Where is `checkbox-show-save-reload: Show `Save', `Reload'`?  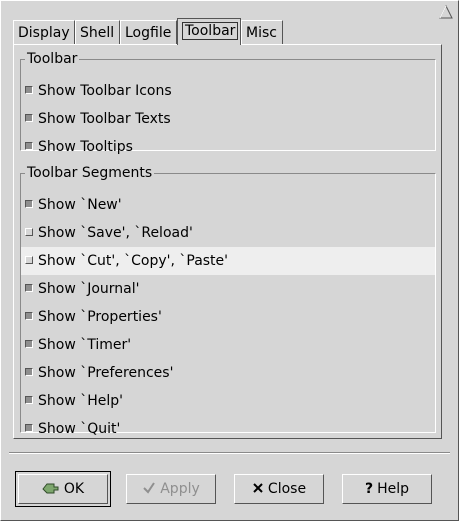 checkbox-show-save-reload: Show `Save', `Reload' is located at coordinates (228, 233).